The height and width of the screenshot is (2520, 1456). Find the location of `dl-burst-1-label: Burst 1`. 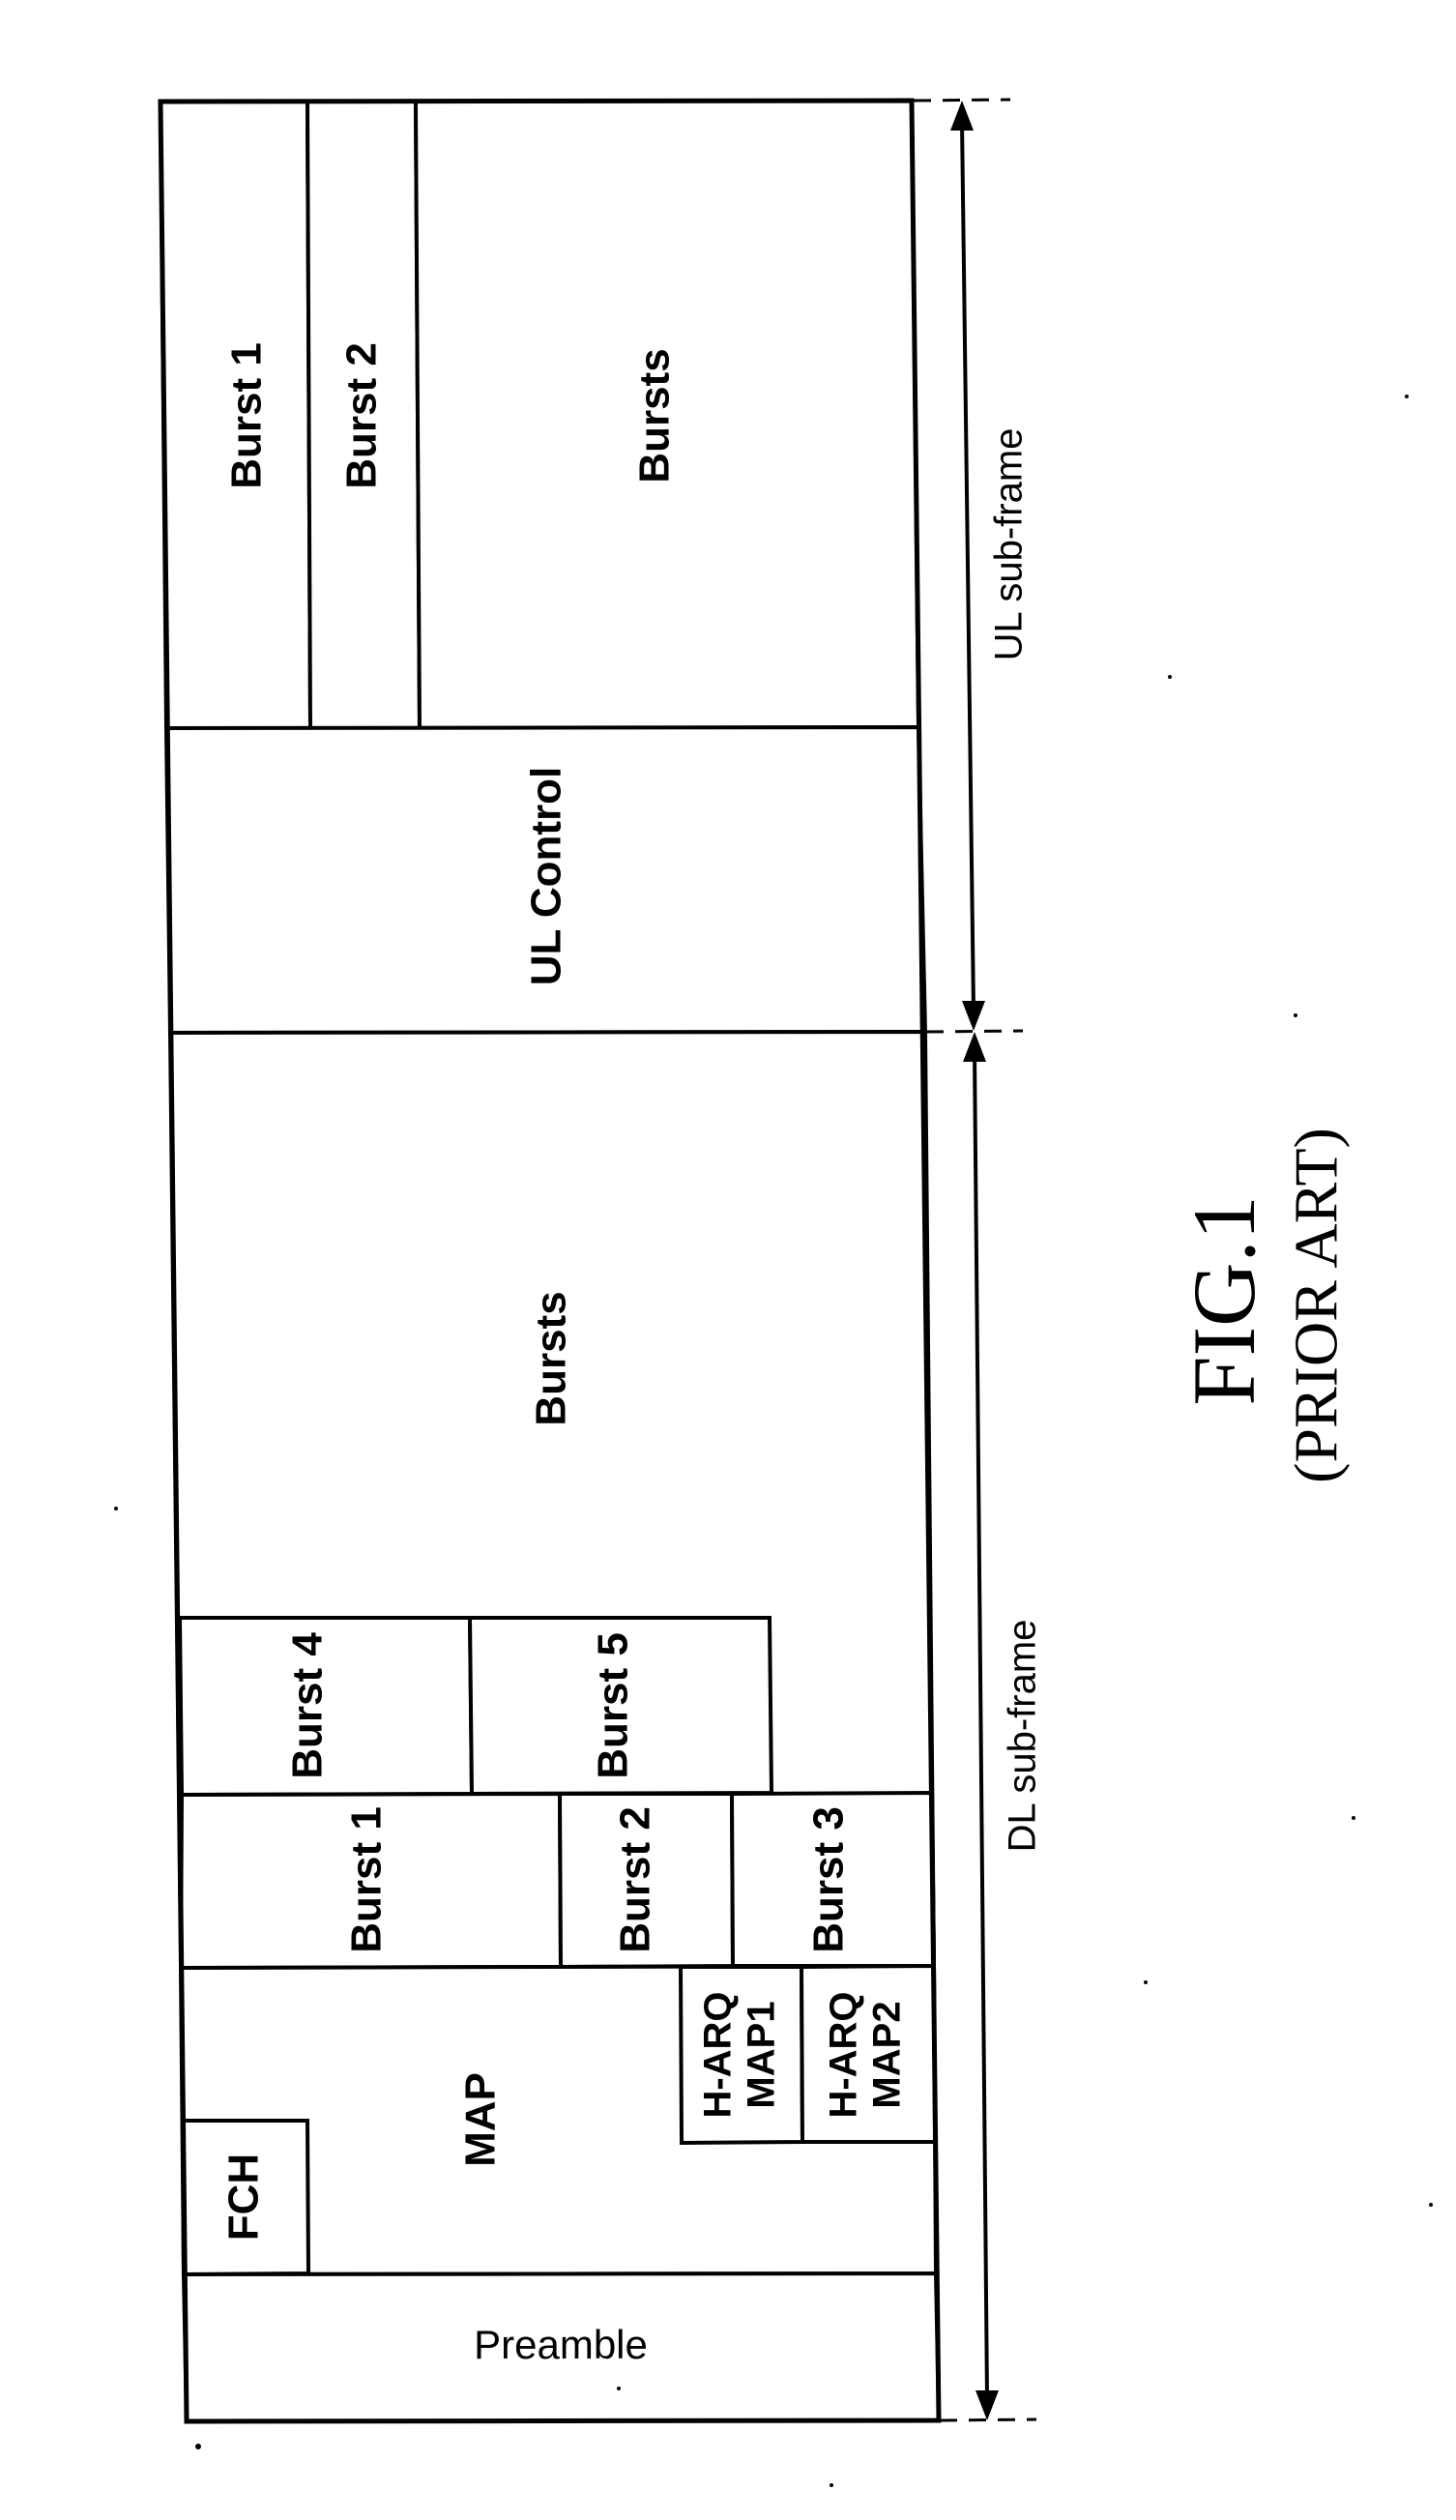

dl-burst-1-label: Burst 1 is located at coordinates (367, 1880).